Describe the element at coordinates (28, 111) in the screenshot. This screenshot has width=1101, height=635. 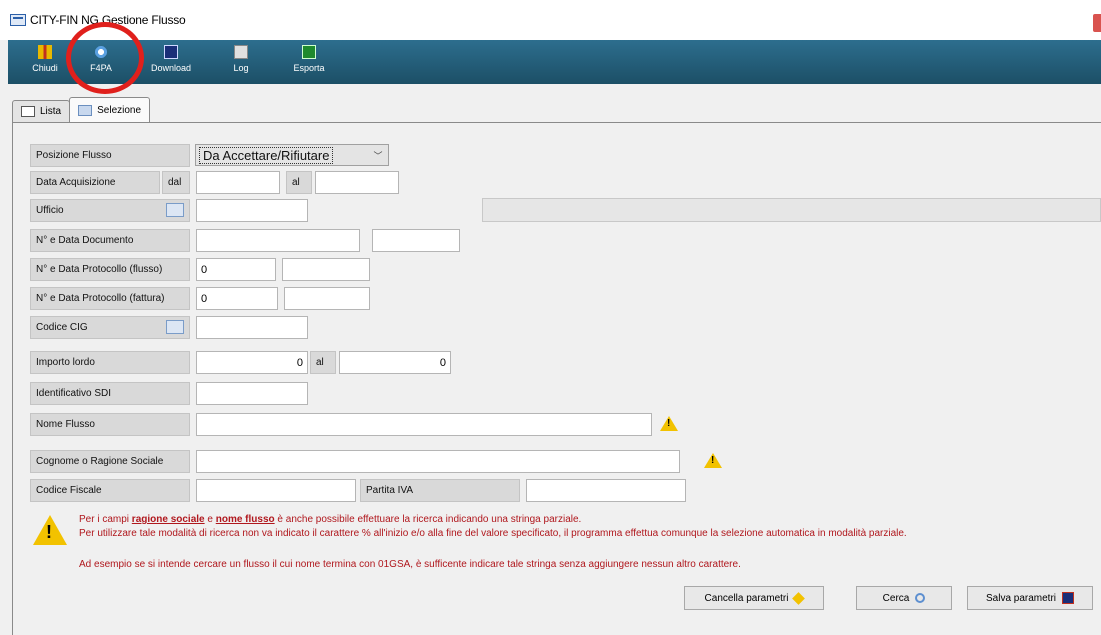
I see `list-icon` at that location.